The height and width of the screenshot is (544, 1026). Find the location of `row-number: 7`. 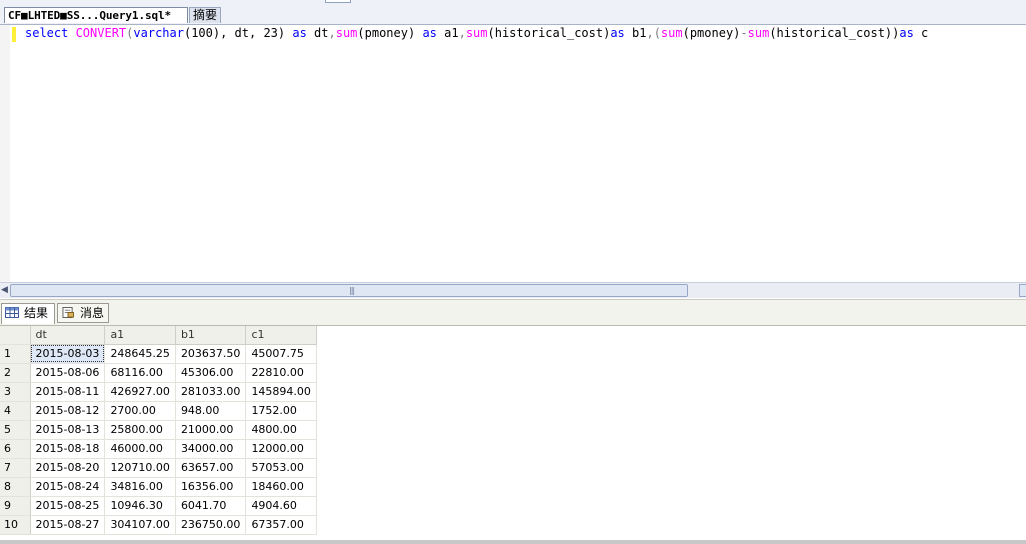

row-number: 7 is located at coordinates (15, 468).